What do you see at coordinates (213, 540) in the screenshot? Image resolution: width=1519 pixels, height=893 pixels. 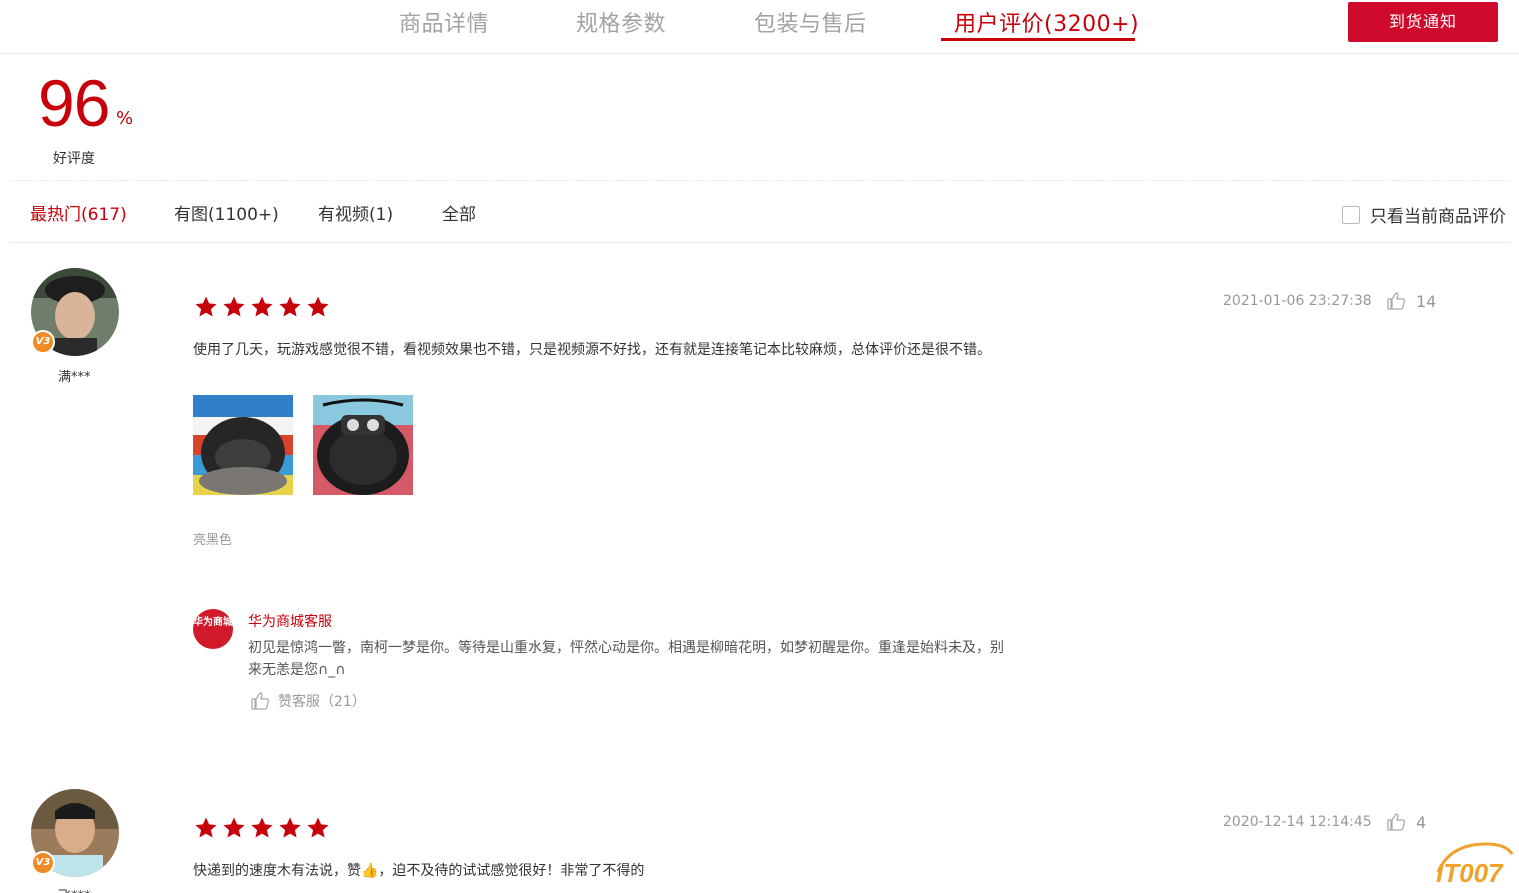 I see `product-spec: 亮黑色` at bounding box center [213, 540].